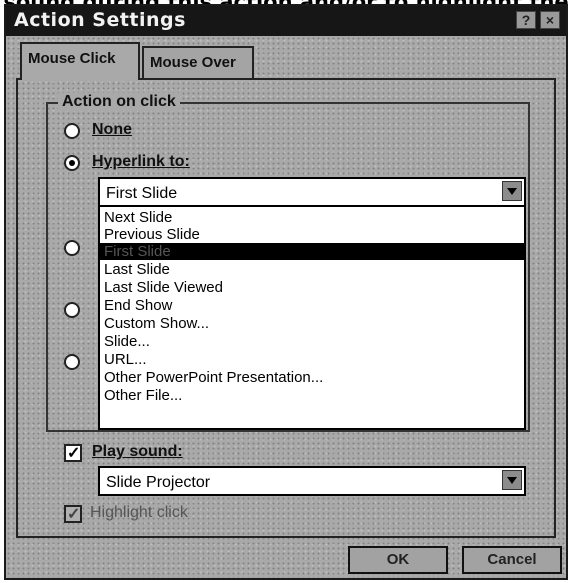 The image size is (572, 583). Describe the element at coordinates (137, 452) in the screenshot. I see `play-sound-label: Play sound:` at that location.